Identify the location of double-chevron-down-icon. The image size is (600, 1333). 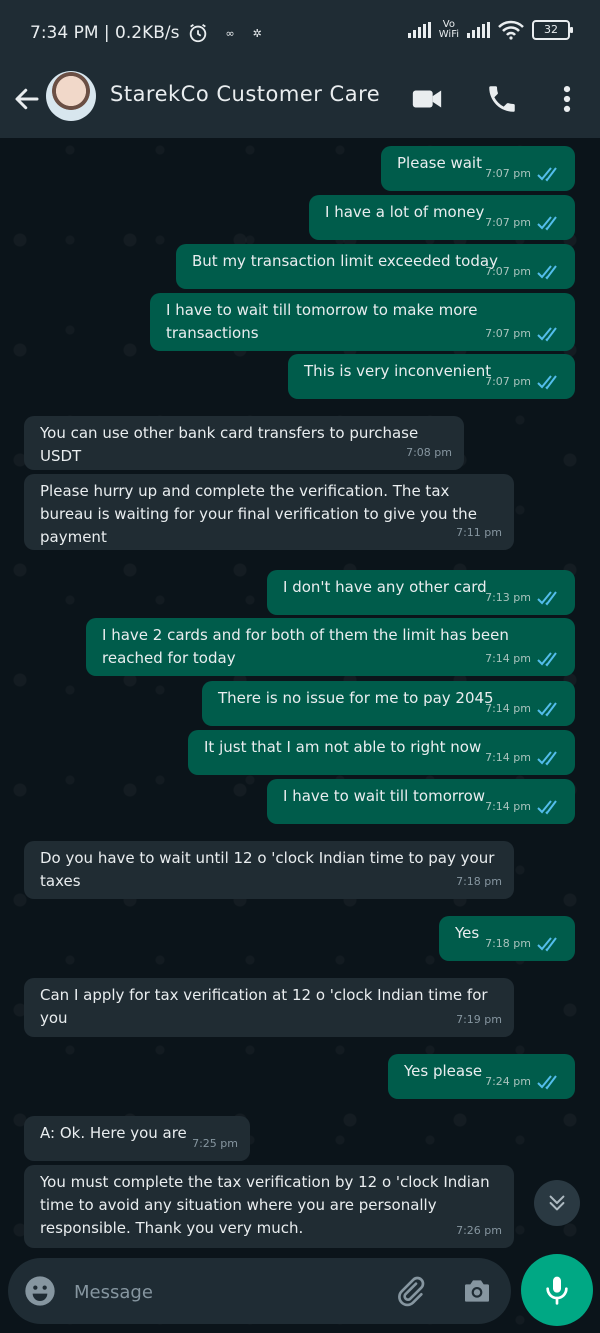
(557, 1203).